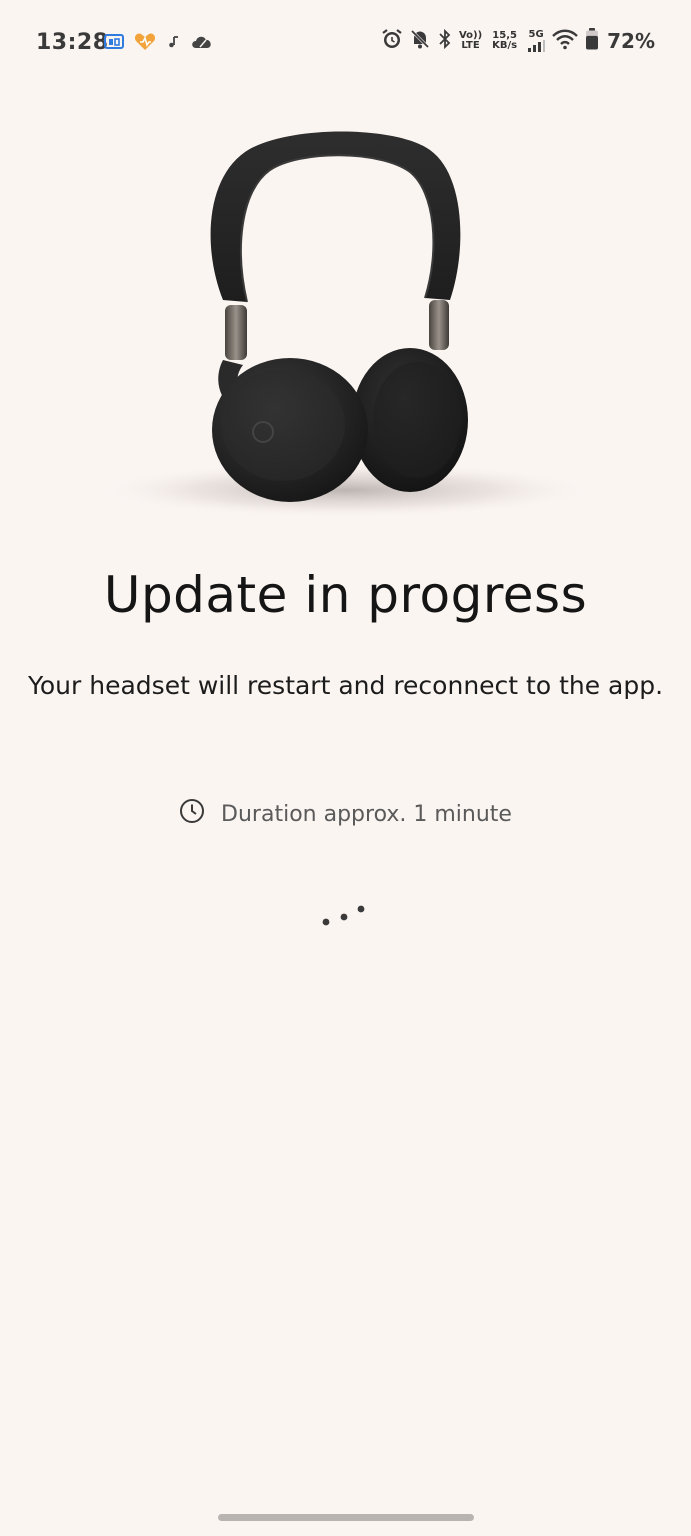  What do you see at coordinates (192, 814) in the screenshot?
I see `clock-icon` at bounding box center [192, 814].